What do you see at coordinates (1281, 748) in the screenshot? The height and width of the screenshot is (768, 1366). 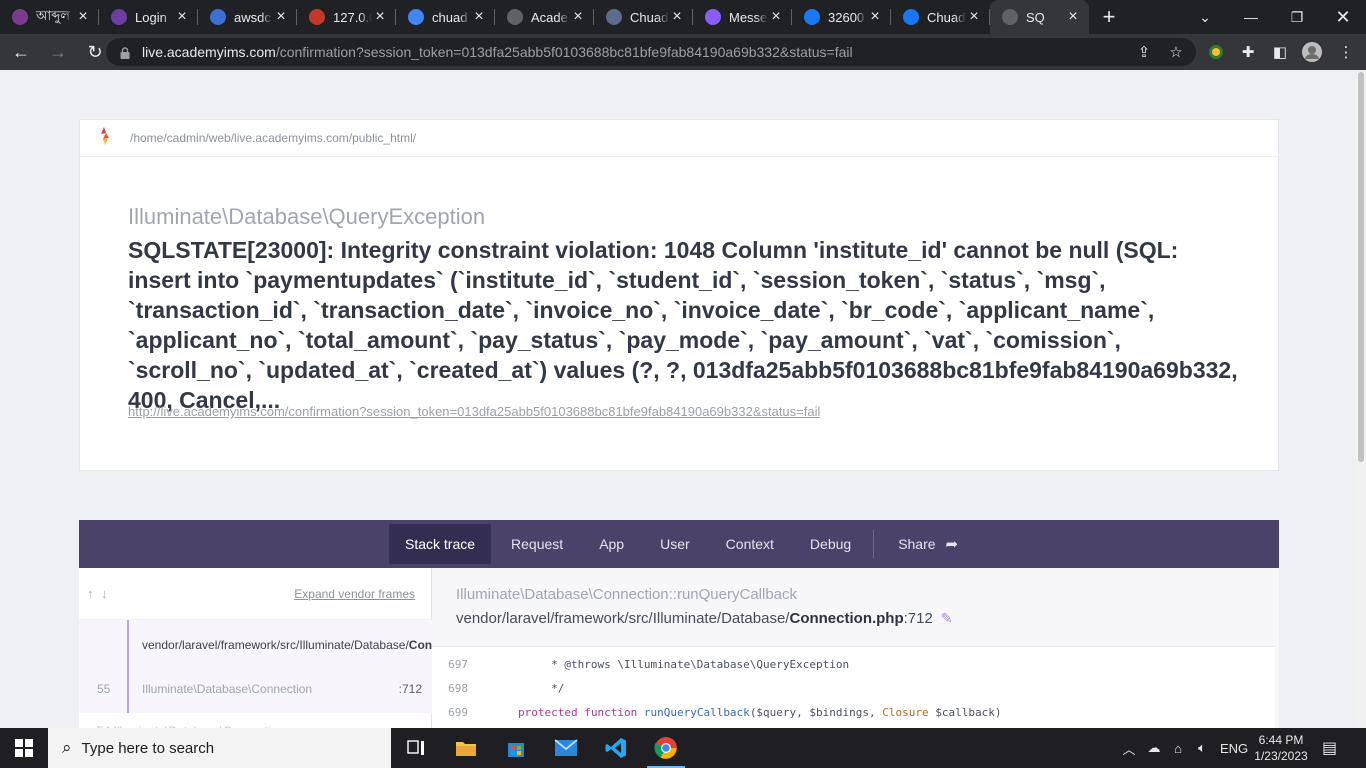 I see `system-clock: 6:44 PM 1/23/2023` at bounding box center [1281, 748].